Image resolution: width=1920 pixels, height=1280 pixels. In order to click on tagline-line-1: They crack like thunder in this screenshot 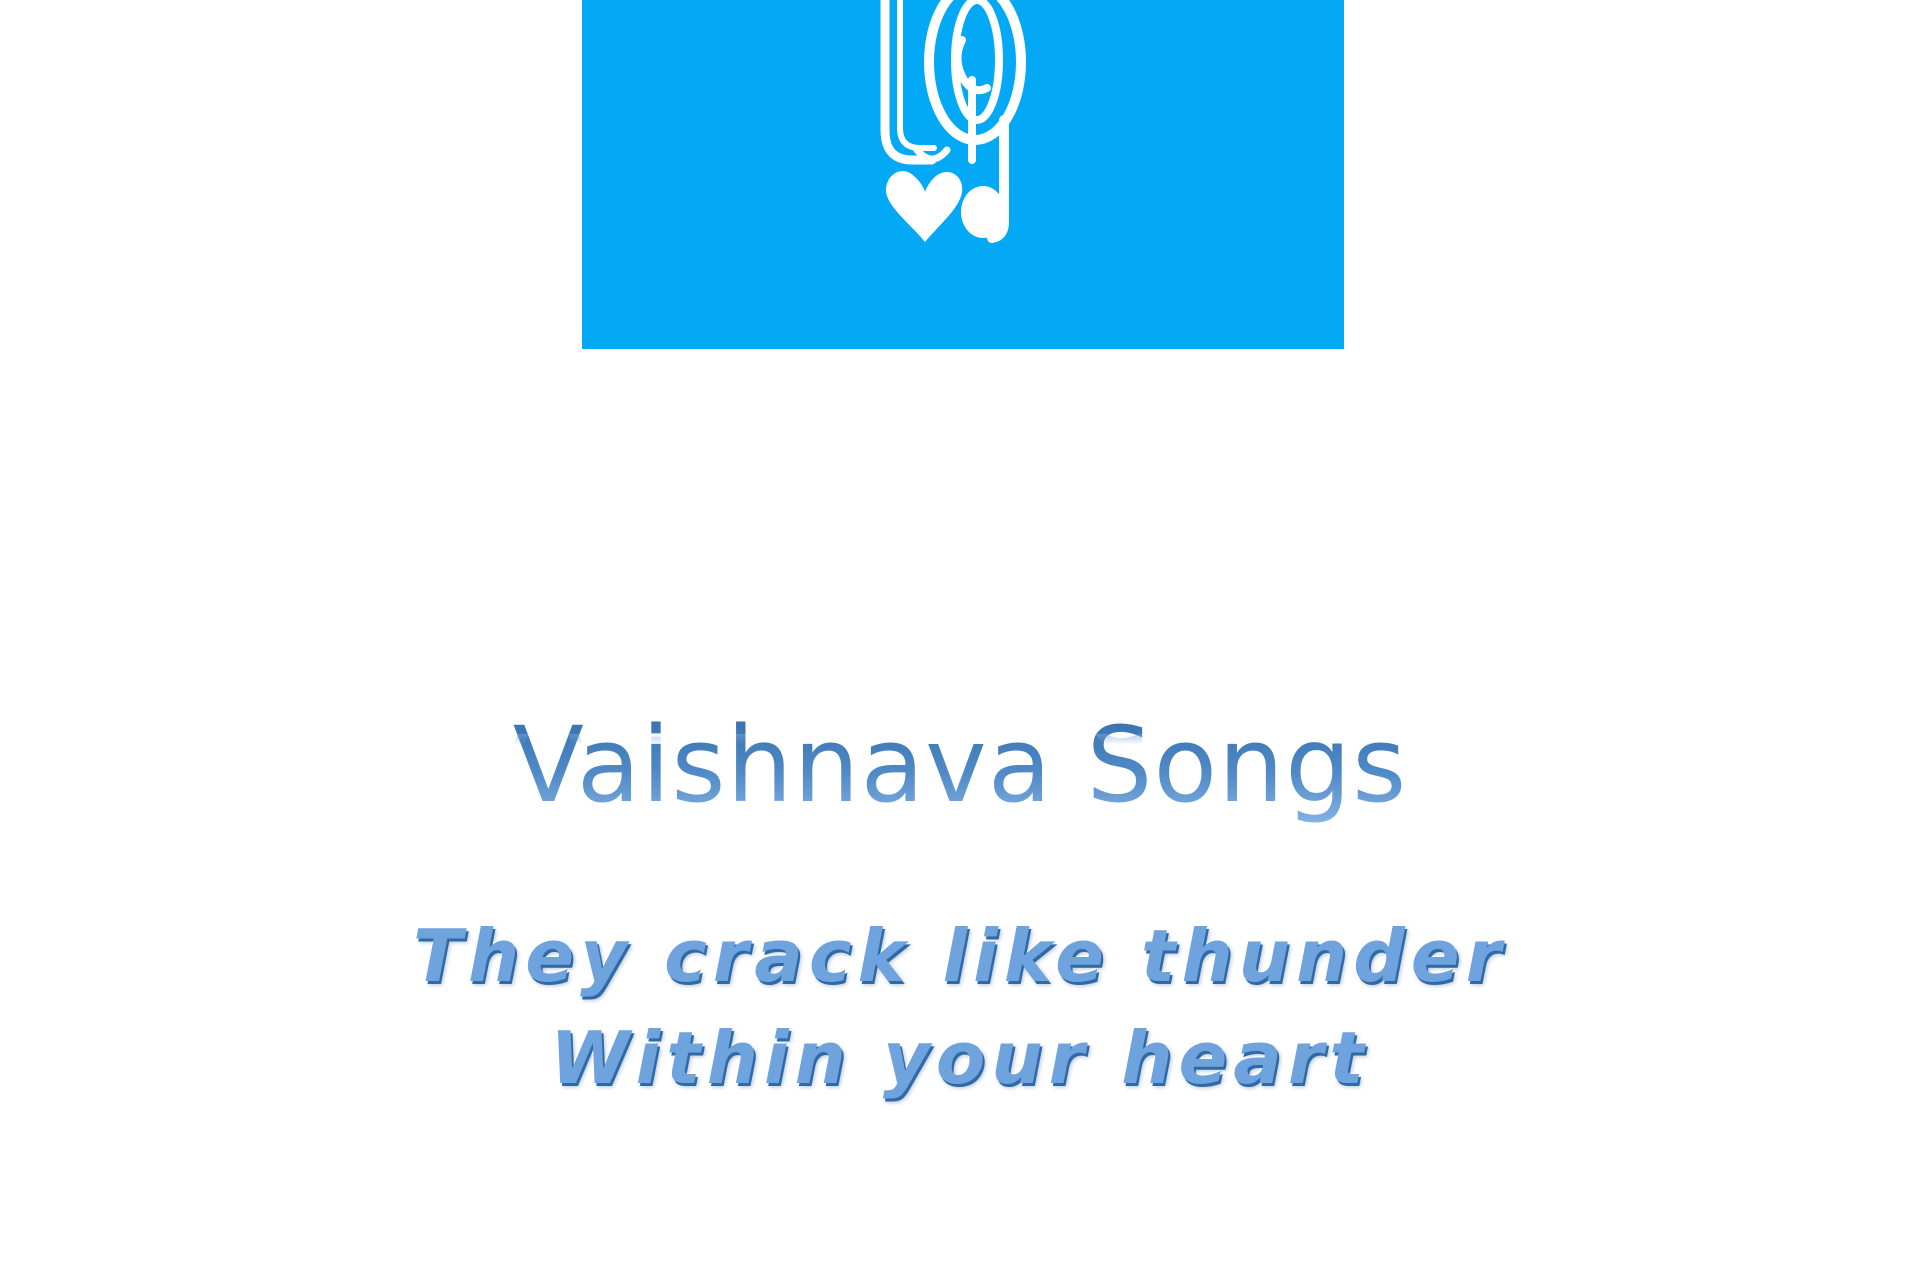, I will do `click(960, 956)`.